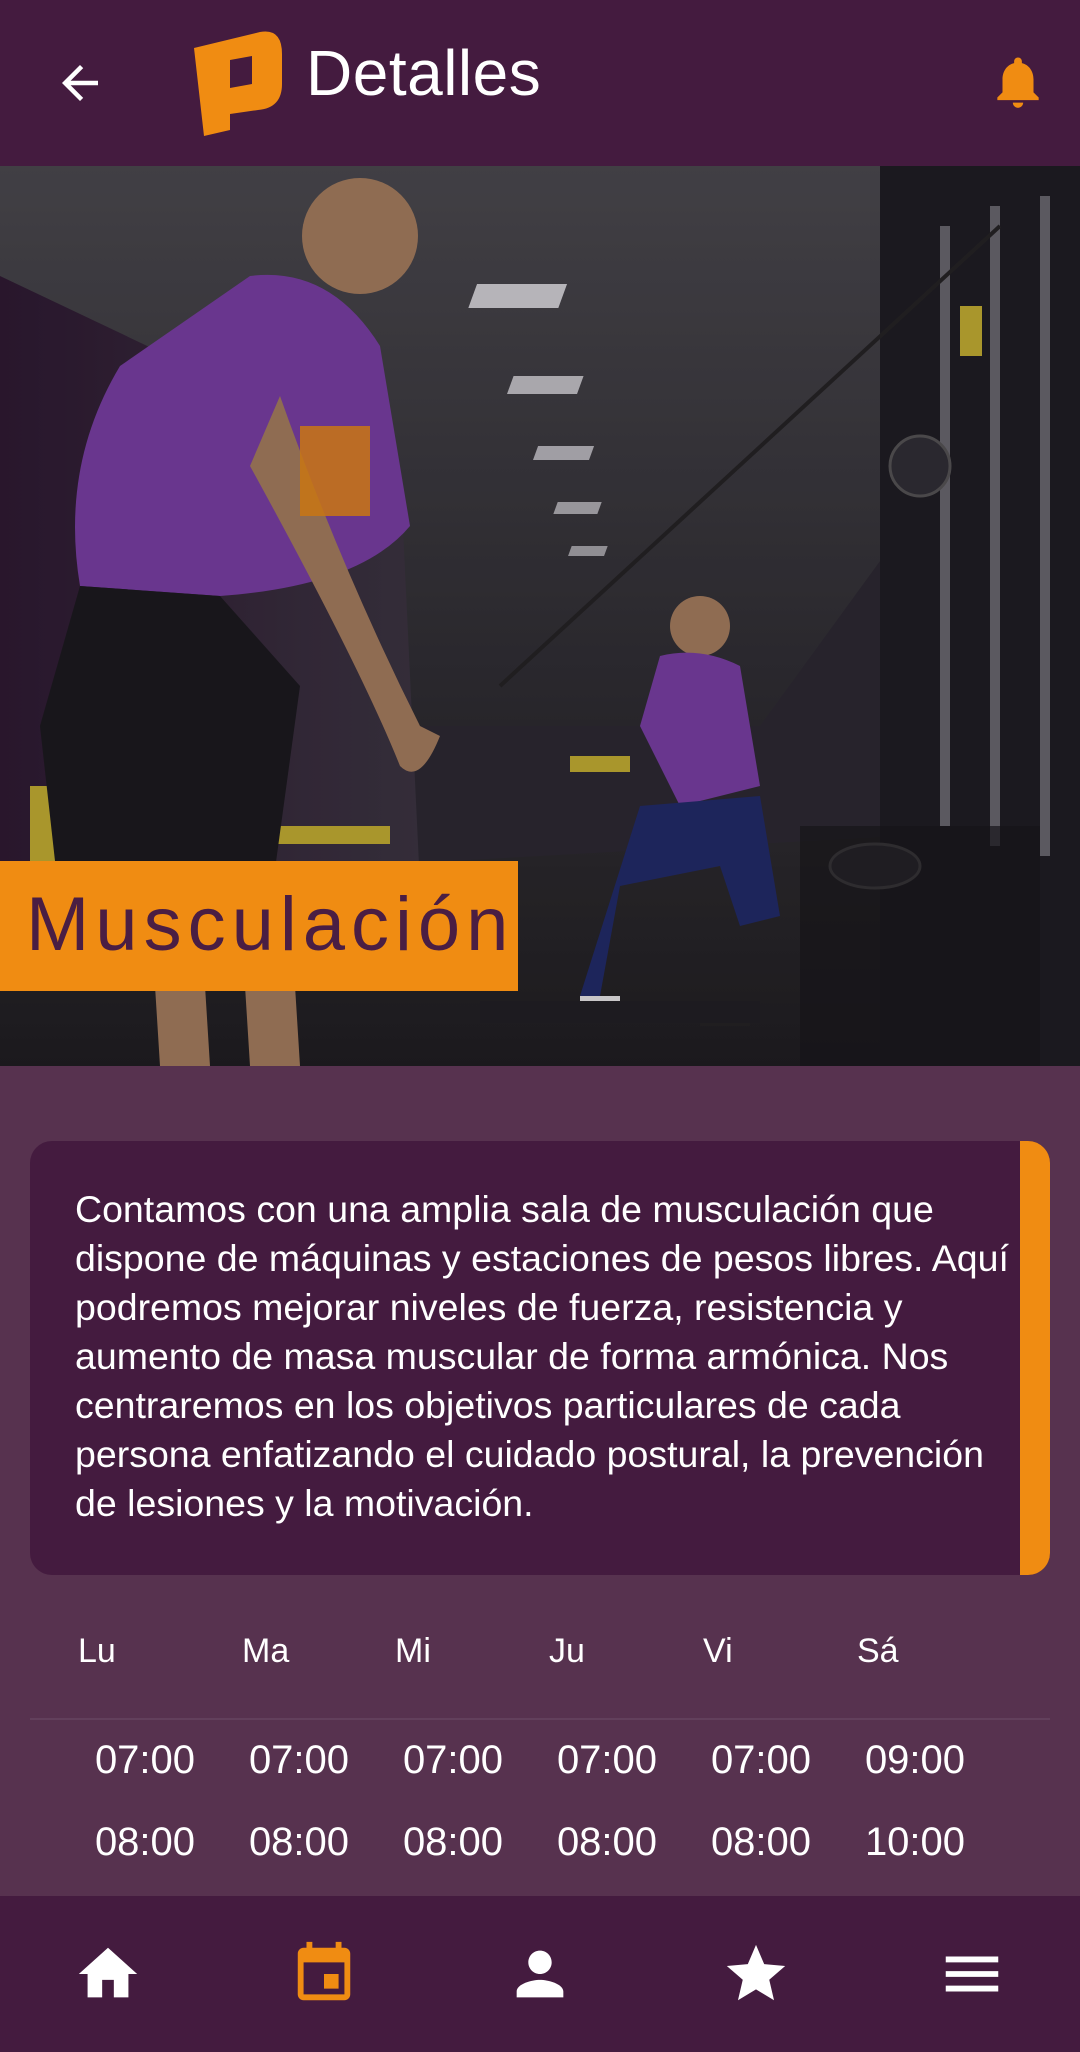 The image size is (1080, 2052). I want to click on bell-icon, so click(1018, 82).